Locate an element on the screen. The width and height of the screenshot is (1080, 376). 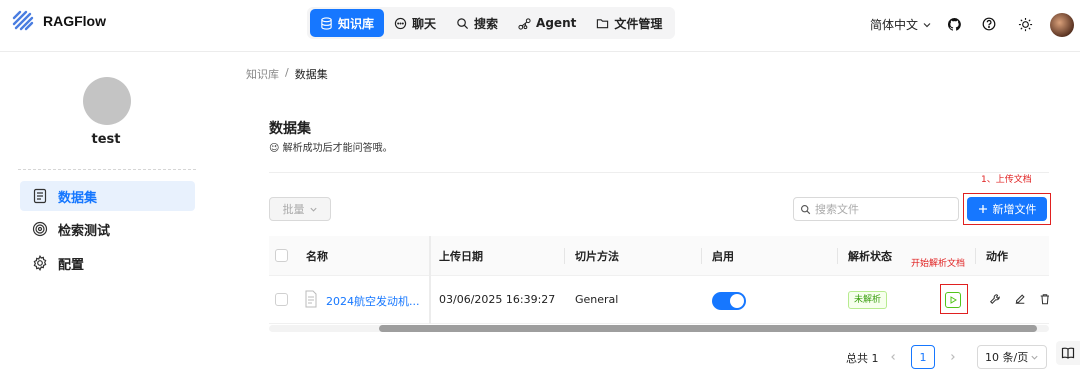
row-actions is located at coordinates (1019, 299).